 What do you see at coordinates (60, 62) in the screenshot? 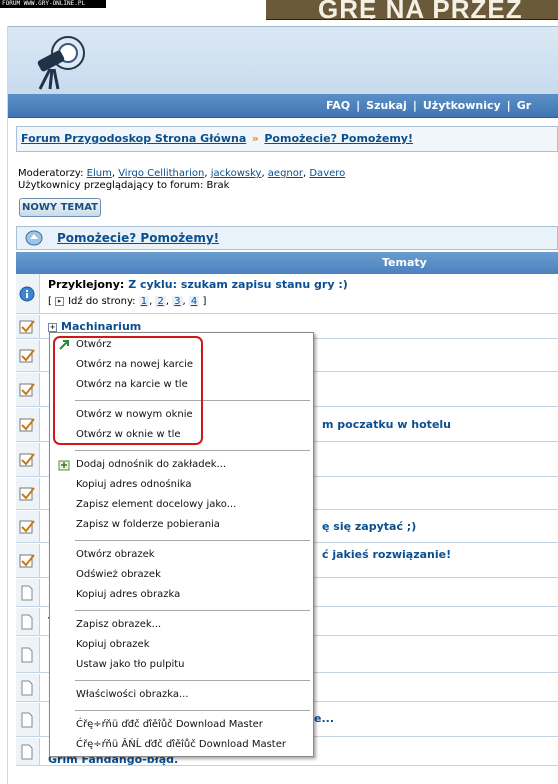
I see `telescope-logo-icon` at bounding box center [60, 62].